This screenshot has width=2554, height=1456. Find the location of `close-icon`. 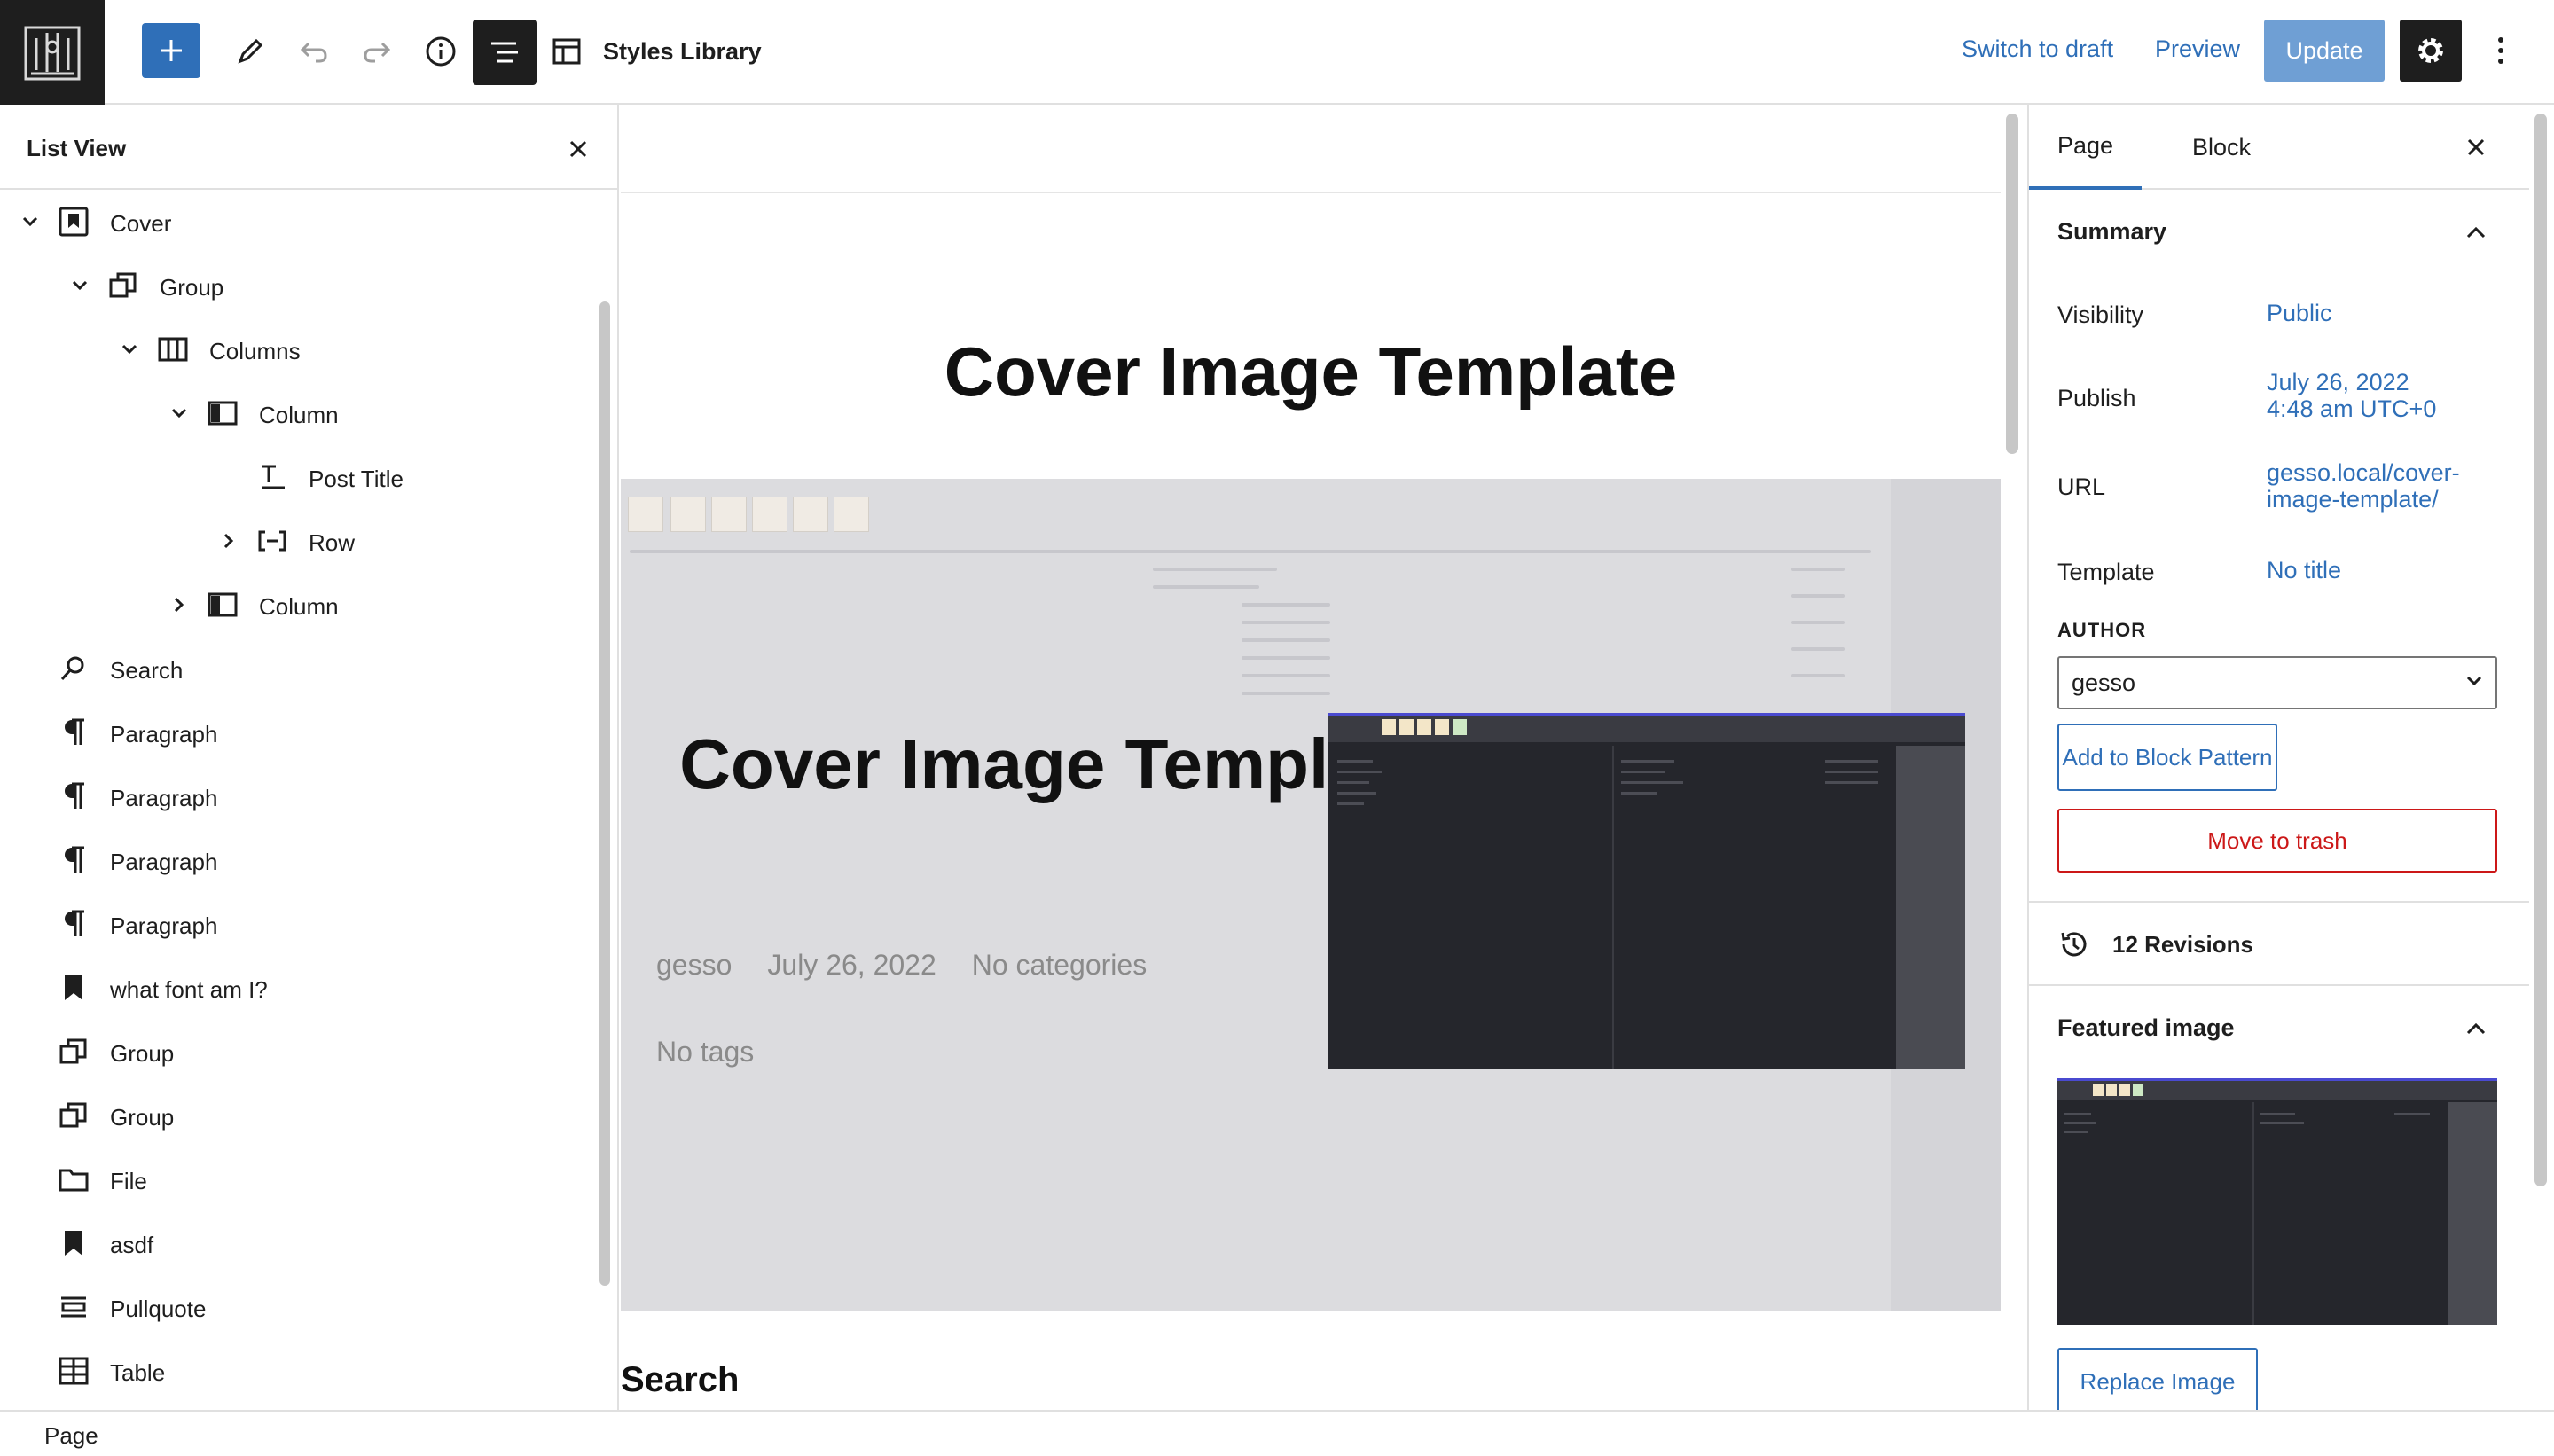

close-icon is located at coordinates (2476, 147).